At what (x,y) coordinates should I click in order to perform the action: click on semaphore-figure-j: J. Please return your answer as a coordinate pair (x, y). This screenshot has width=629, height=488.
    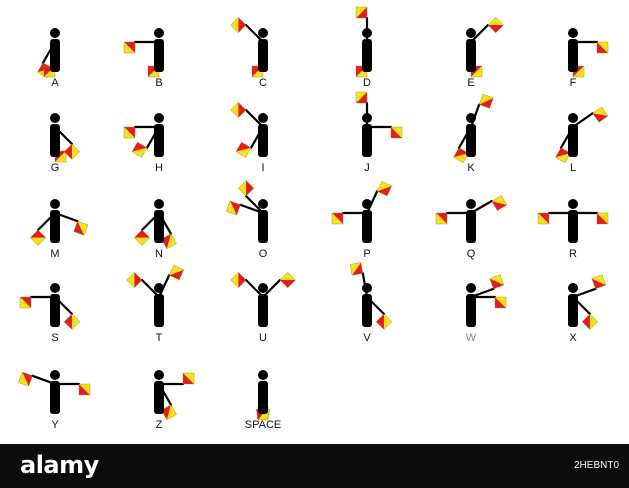
    Looking at the image, I should click on (379, 132).